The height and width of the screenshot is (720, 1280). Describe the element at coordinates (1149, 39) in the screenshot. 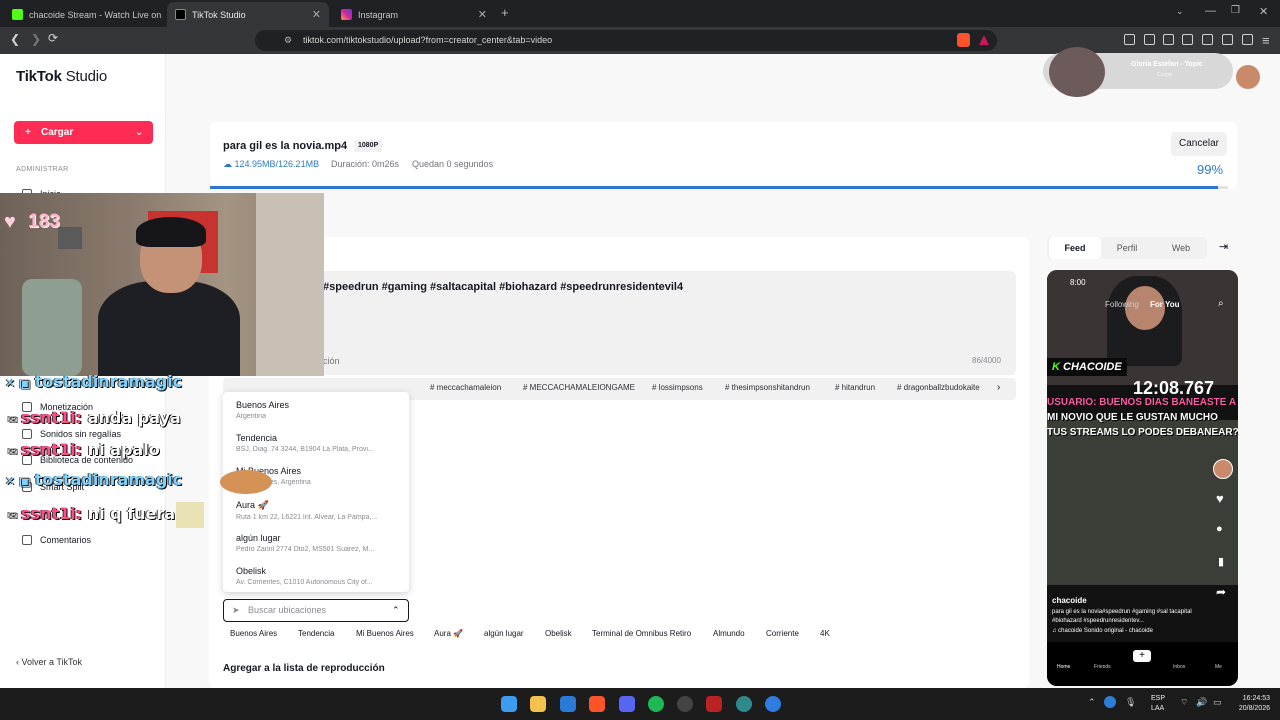

I see `download-icon` at that location.